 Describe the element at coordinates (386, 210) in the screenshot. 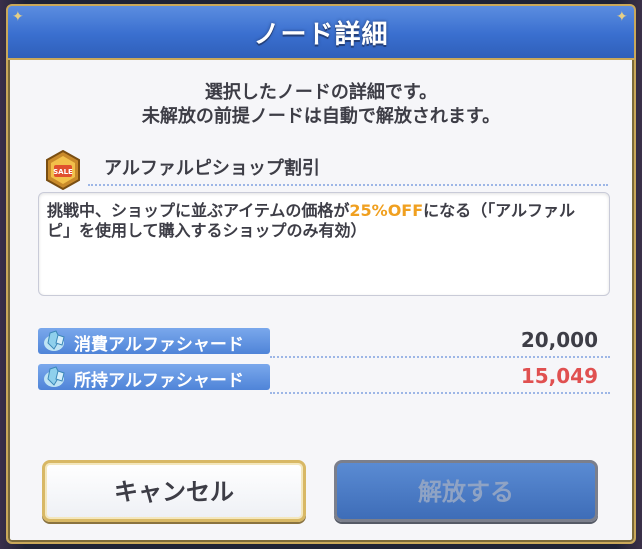

I see `effect-highlight: 25%OFF` at that location.